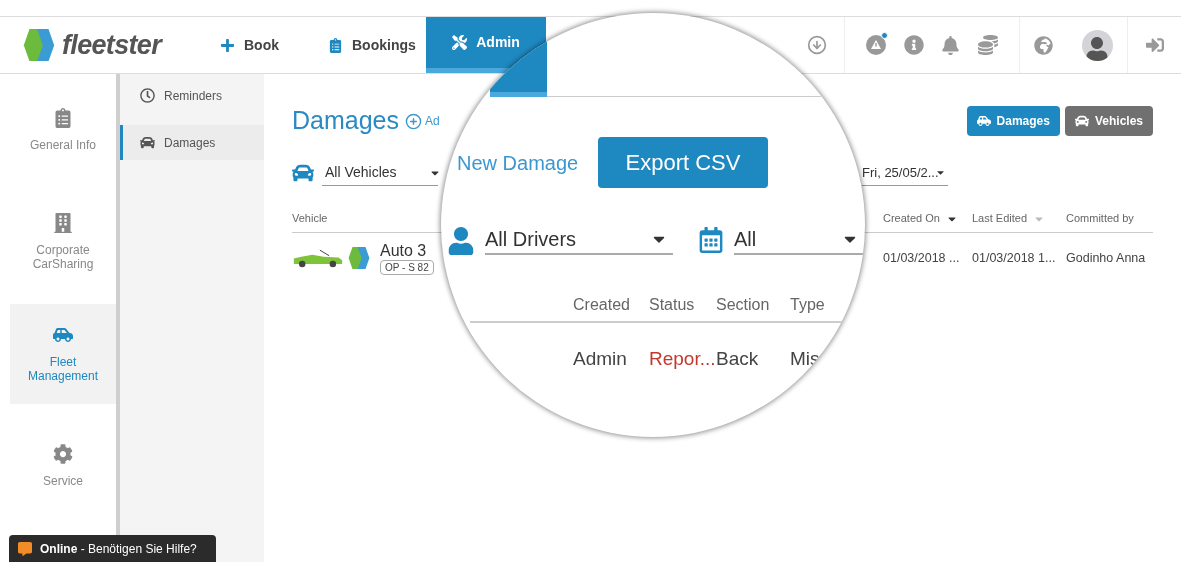 The height and width of the screenshot is (562, 1181). Describe the element at coordinates (370, 45) in the screenshot. I see `nav-tab: Bookings` at that location.